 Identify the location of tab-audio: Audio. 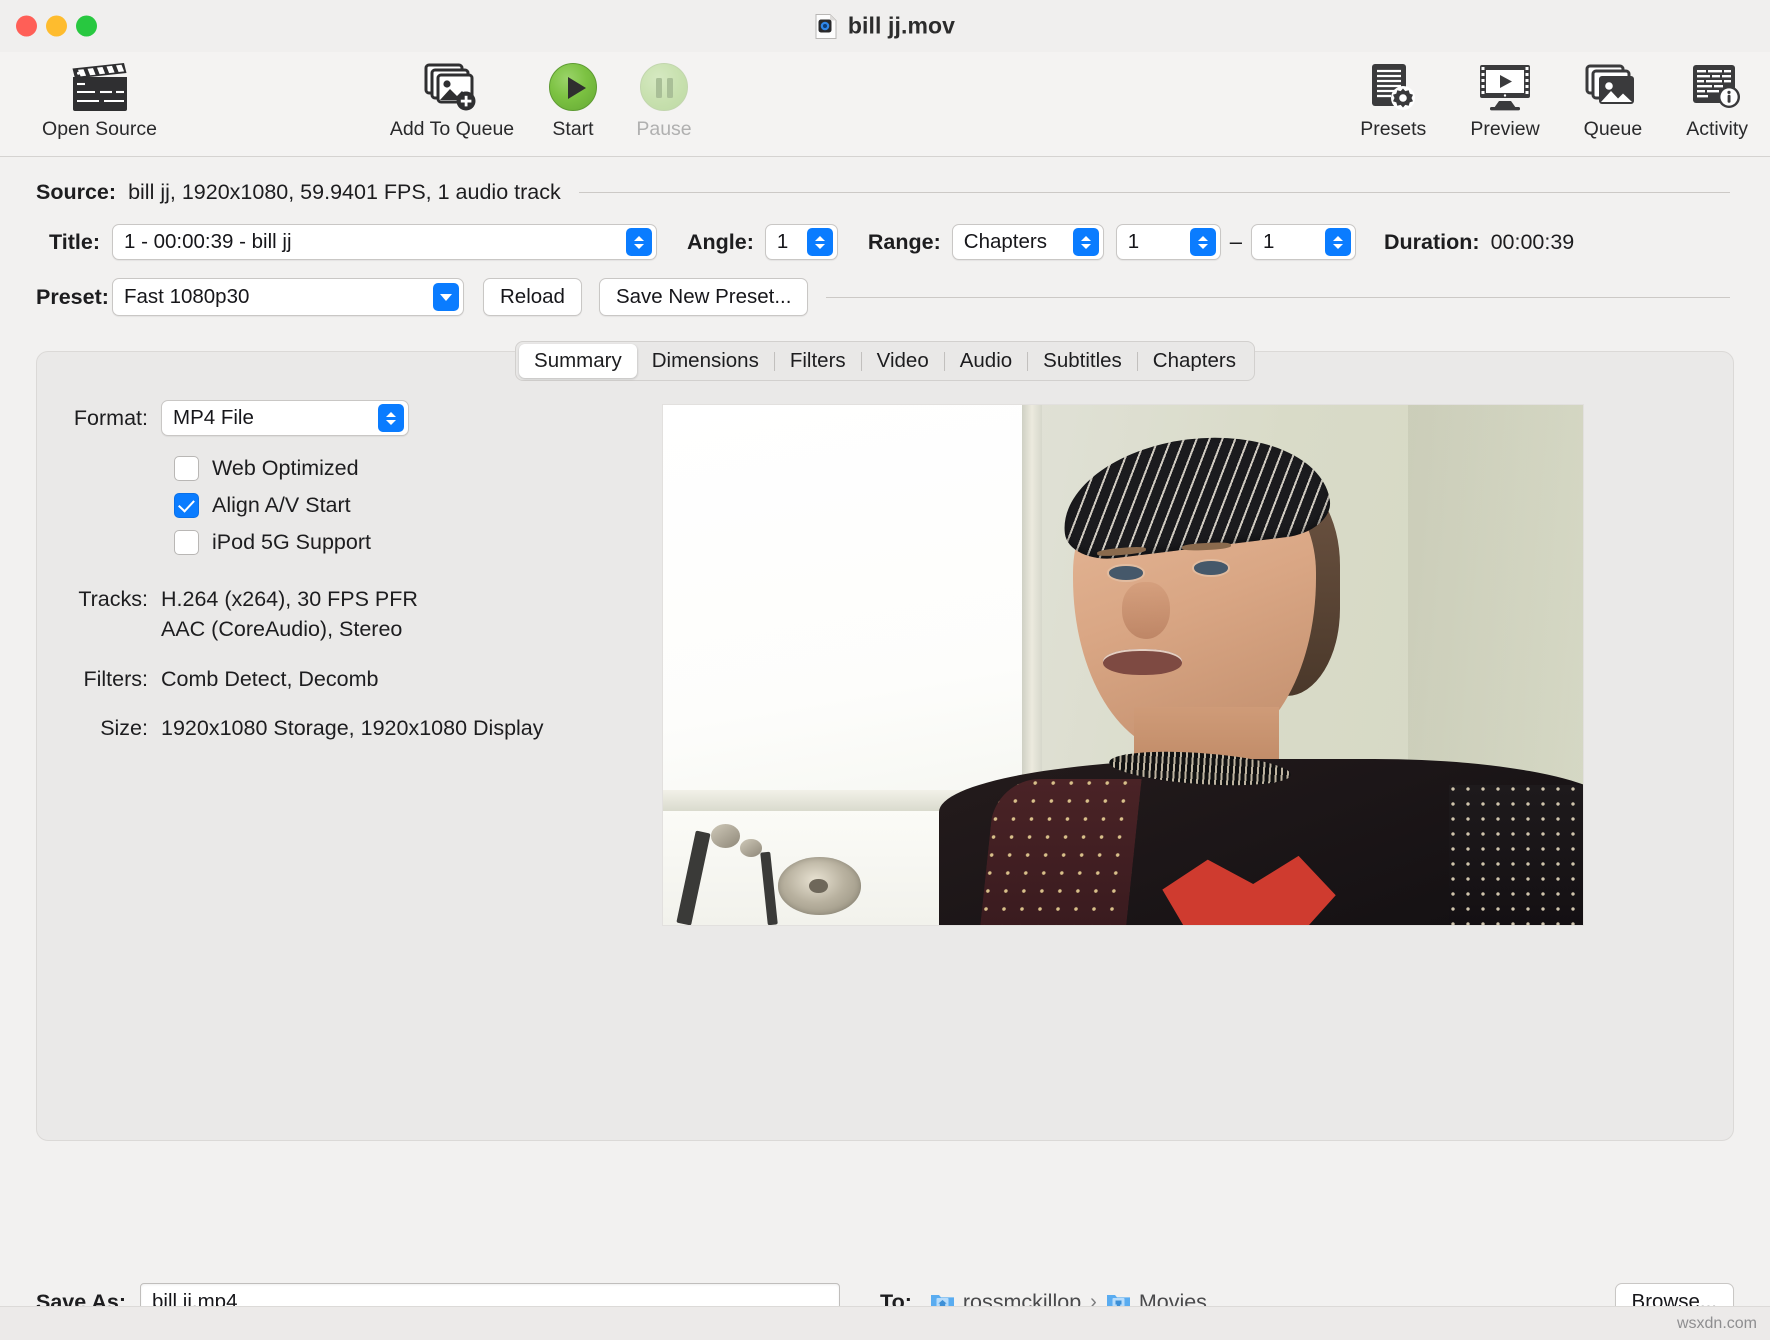
(986, 361).